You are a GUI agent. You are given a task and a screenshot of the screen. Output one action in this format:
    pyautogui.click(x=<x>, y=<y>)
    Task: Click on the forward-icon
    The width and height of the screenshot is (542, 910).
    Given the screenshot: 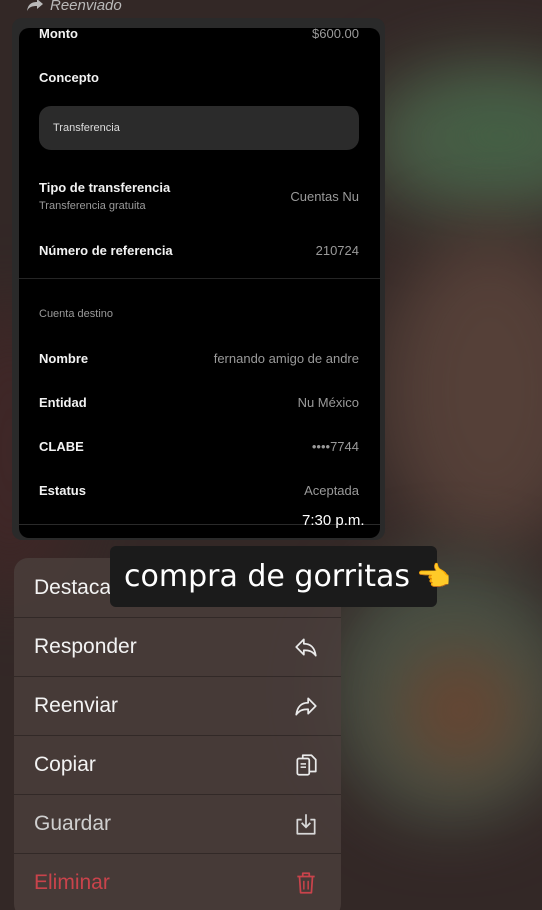 What is the action you would take?
    pyautogui.click(x=306, y=706)
    